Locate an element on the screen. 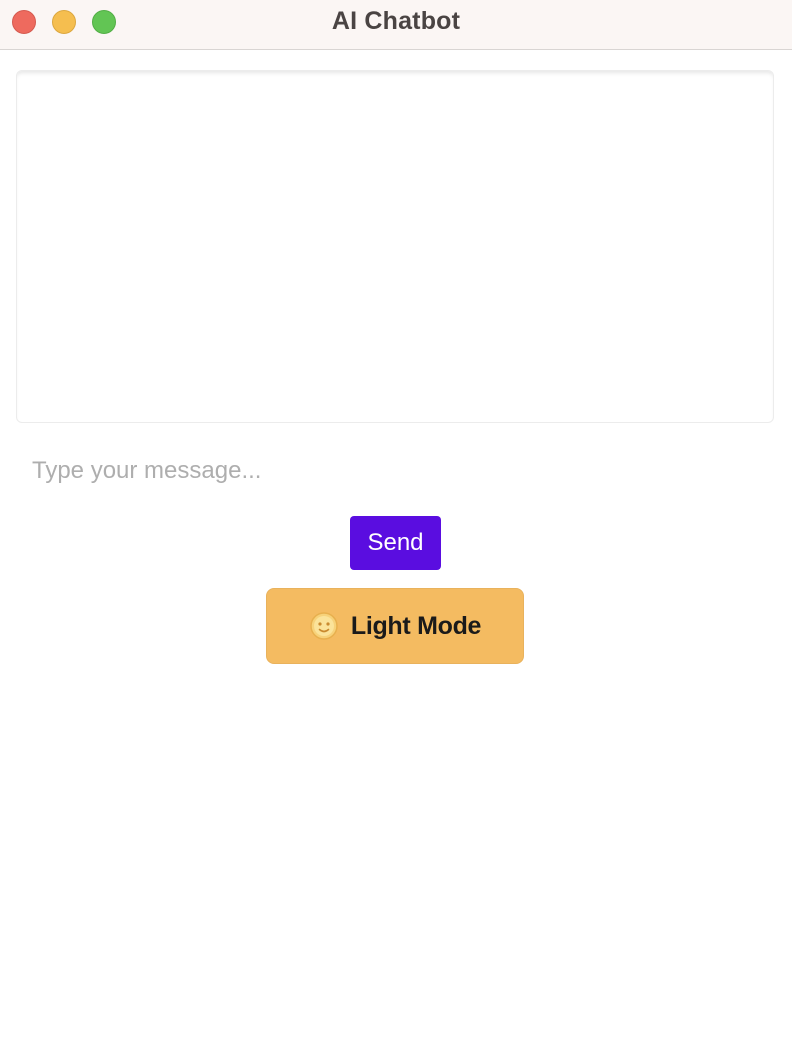 This screenshot has width=792, height=1042. sun-face-icon is located at coordinates (324, 626).